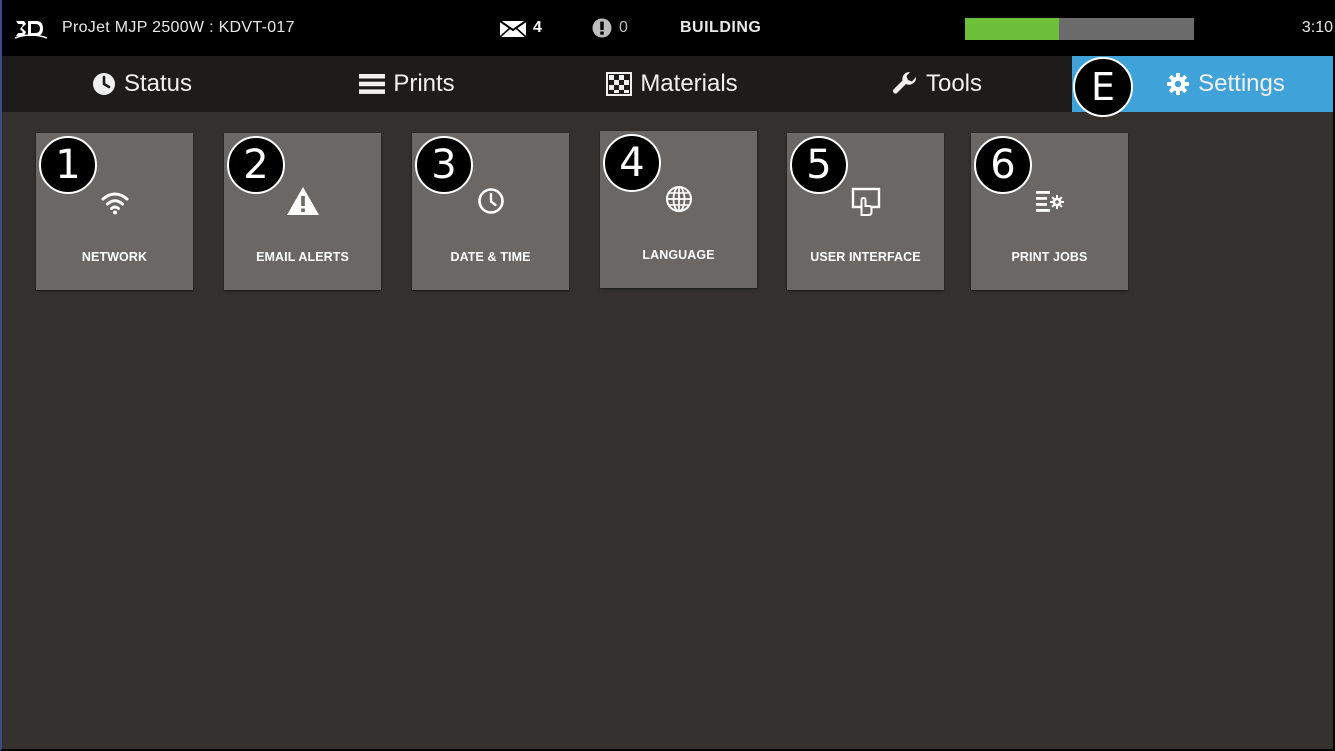 The width and height of the screenshot is (1335, 751). What do you see at coordinates (114, 203) in the screenshot?
I see `wifi-icon` at bounding box center [114, 203].